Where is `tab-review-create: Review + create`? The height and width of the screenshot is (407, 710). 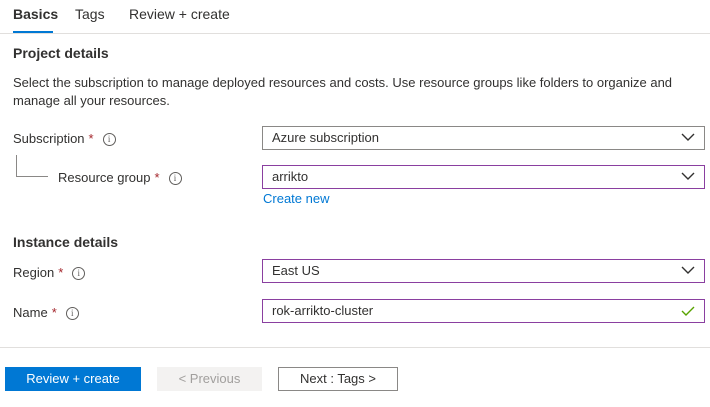 tab-review-create: Review + create is located at coordinates (179, 14).